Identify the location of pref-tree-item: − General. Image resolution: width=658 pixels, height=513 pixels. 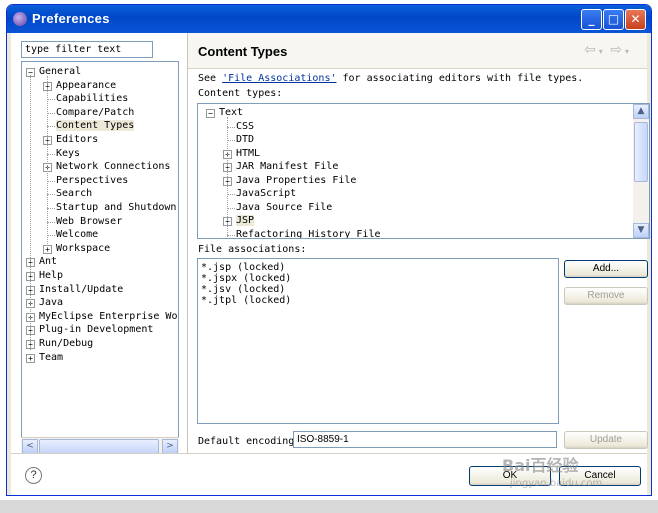
(53, 71).